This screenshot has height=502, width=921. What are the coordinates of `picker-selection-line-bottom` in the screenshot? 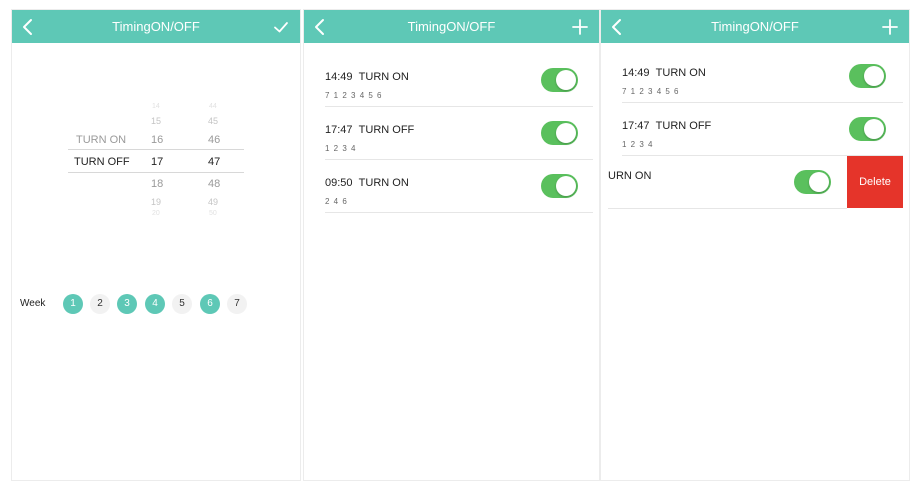 It's located at (156, 172).